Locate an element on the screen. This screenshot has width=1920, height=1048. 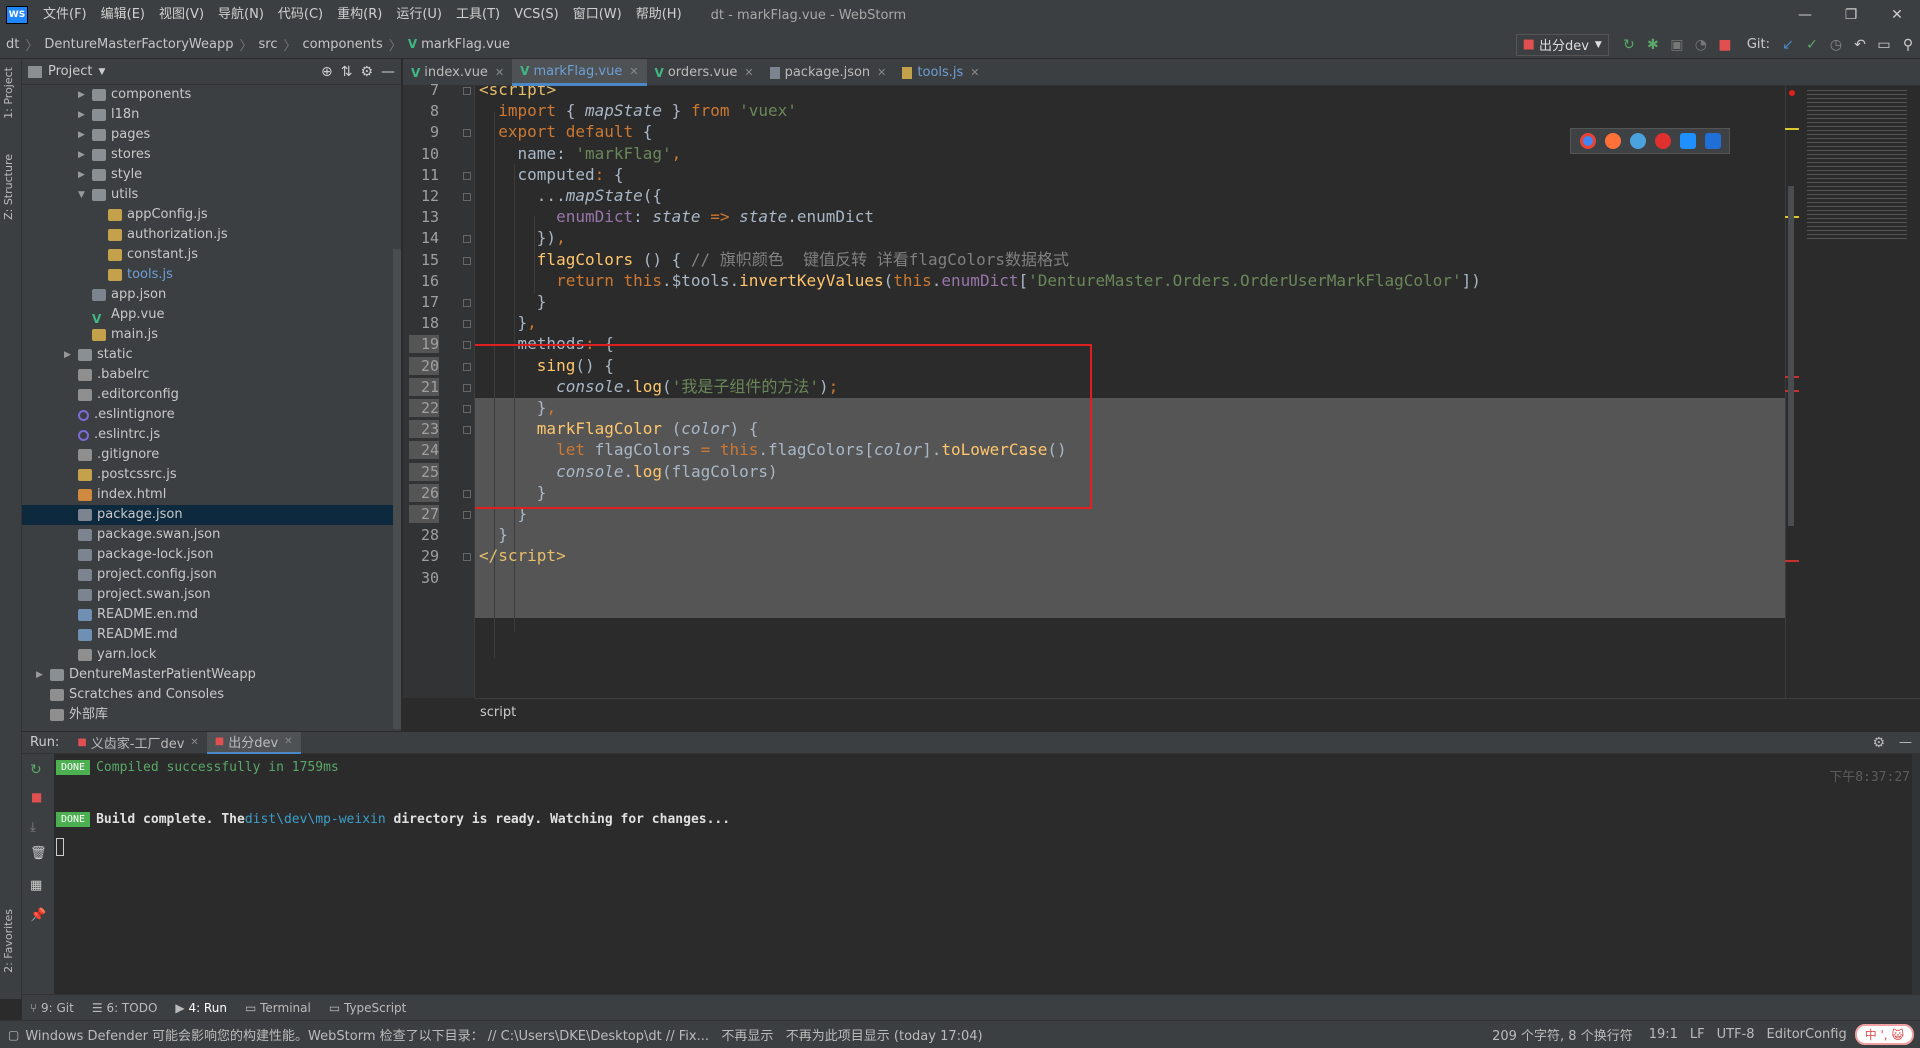
gear-icon: ⚙ is located at coordinates (366, 72).